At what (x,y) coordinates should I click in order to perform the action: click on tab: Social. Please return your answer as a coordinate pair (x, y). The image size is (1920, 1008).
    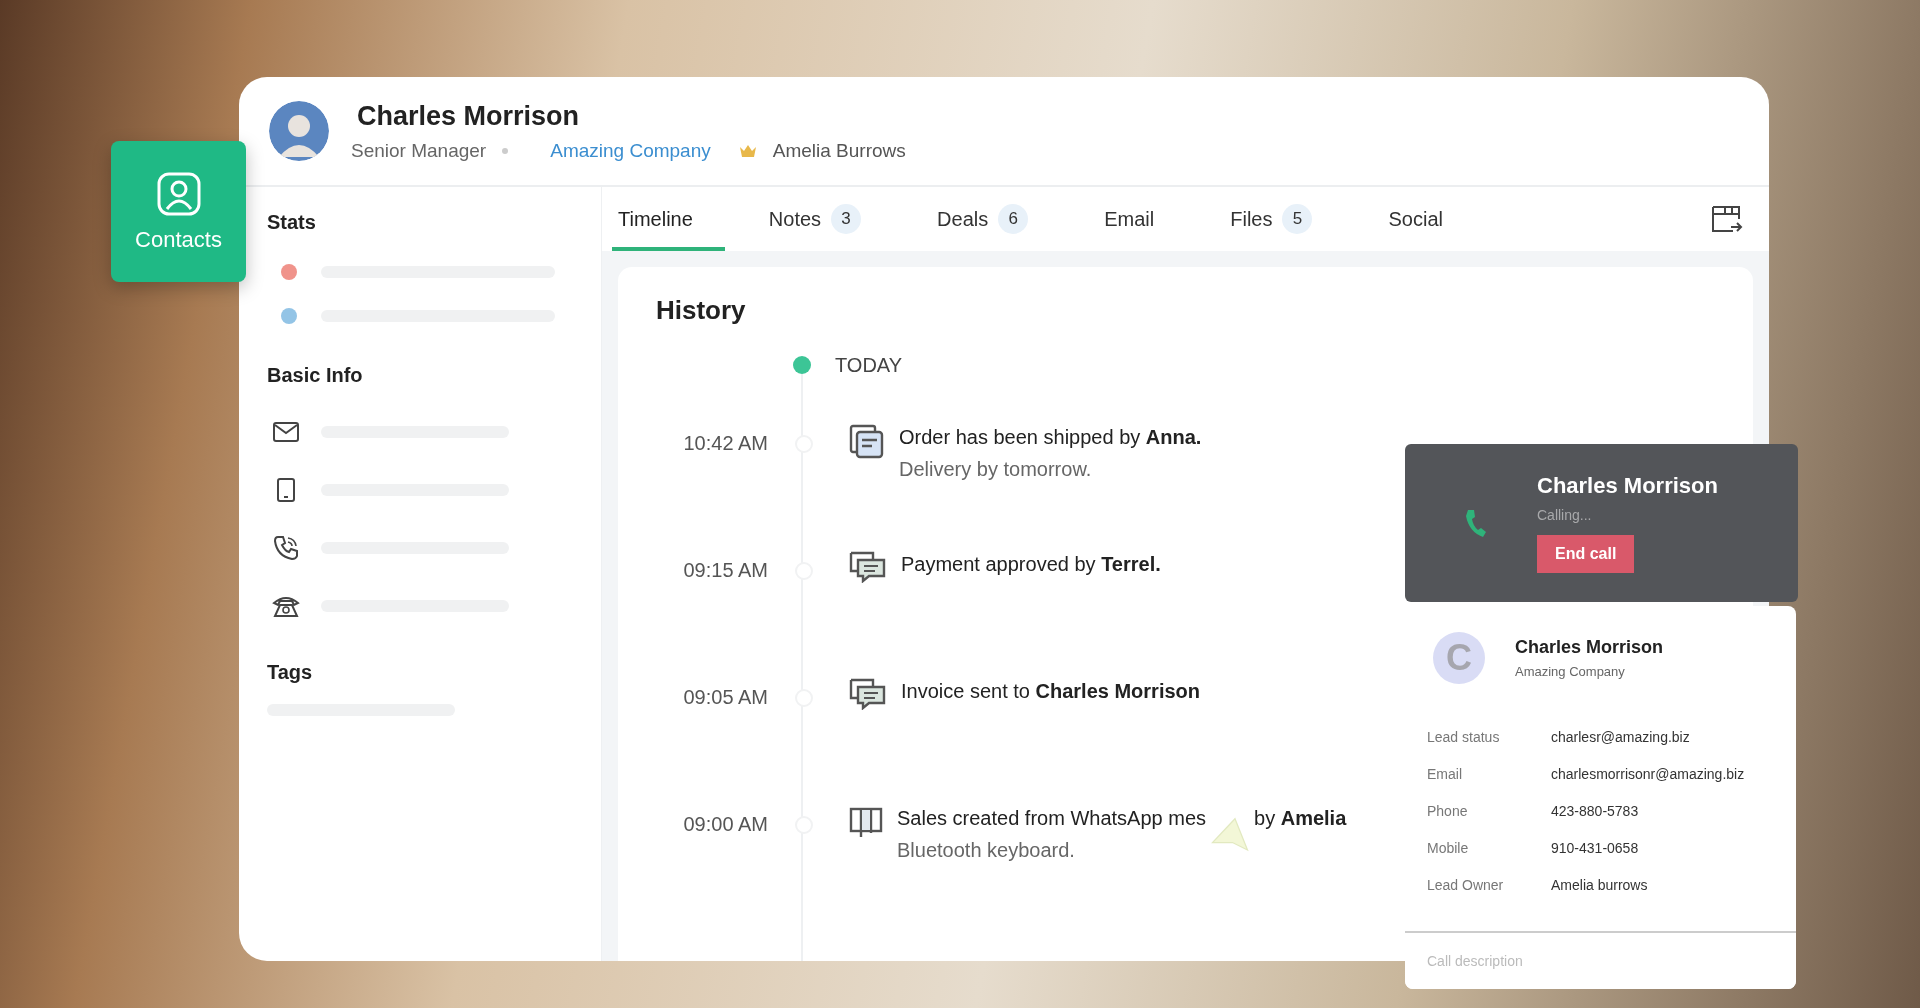
    Looking at the image, I should click on (1428, 219).